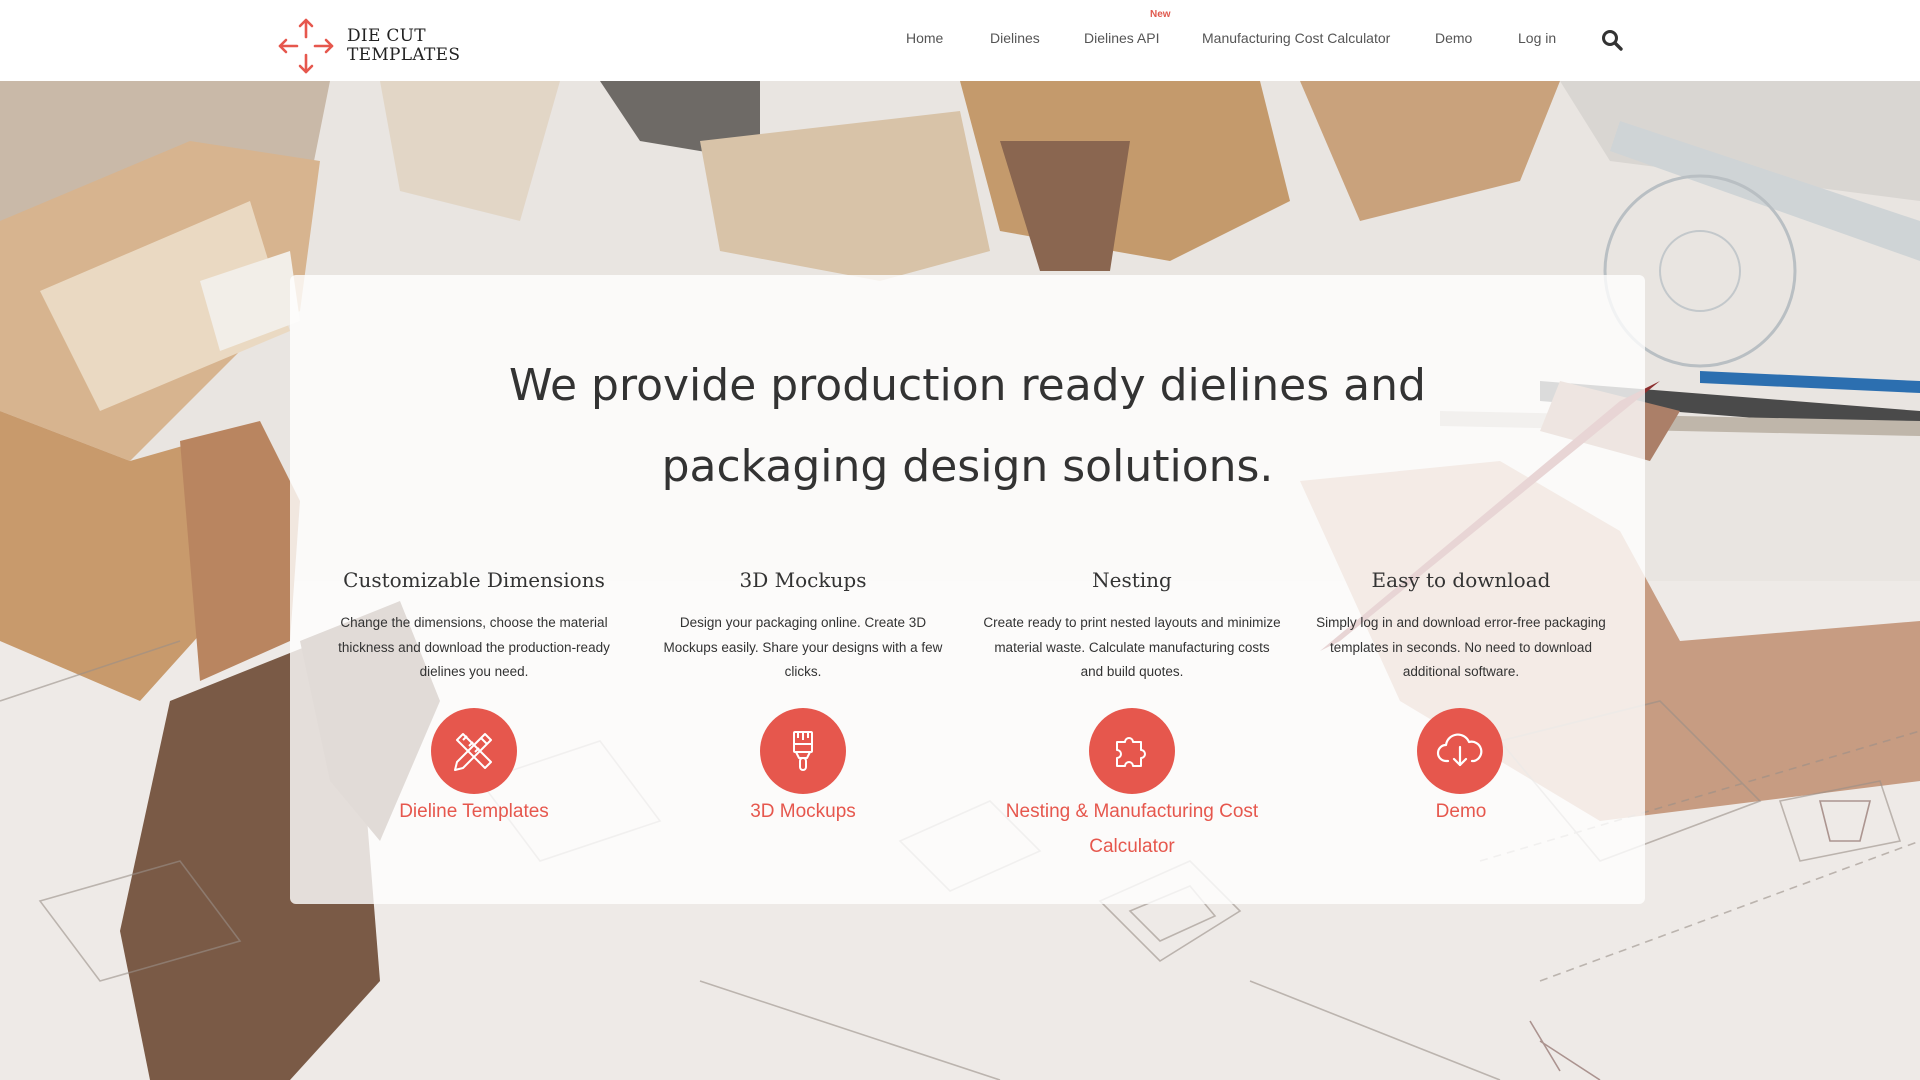  Describe the element at coordinates (1461, 580) in the screenshot. I see `feature-title: Easy to download` at that location.